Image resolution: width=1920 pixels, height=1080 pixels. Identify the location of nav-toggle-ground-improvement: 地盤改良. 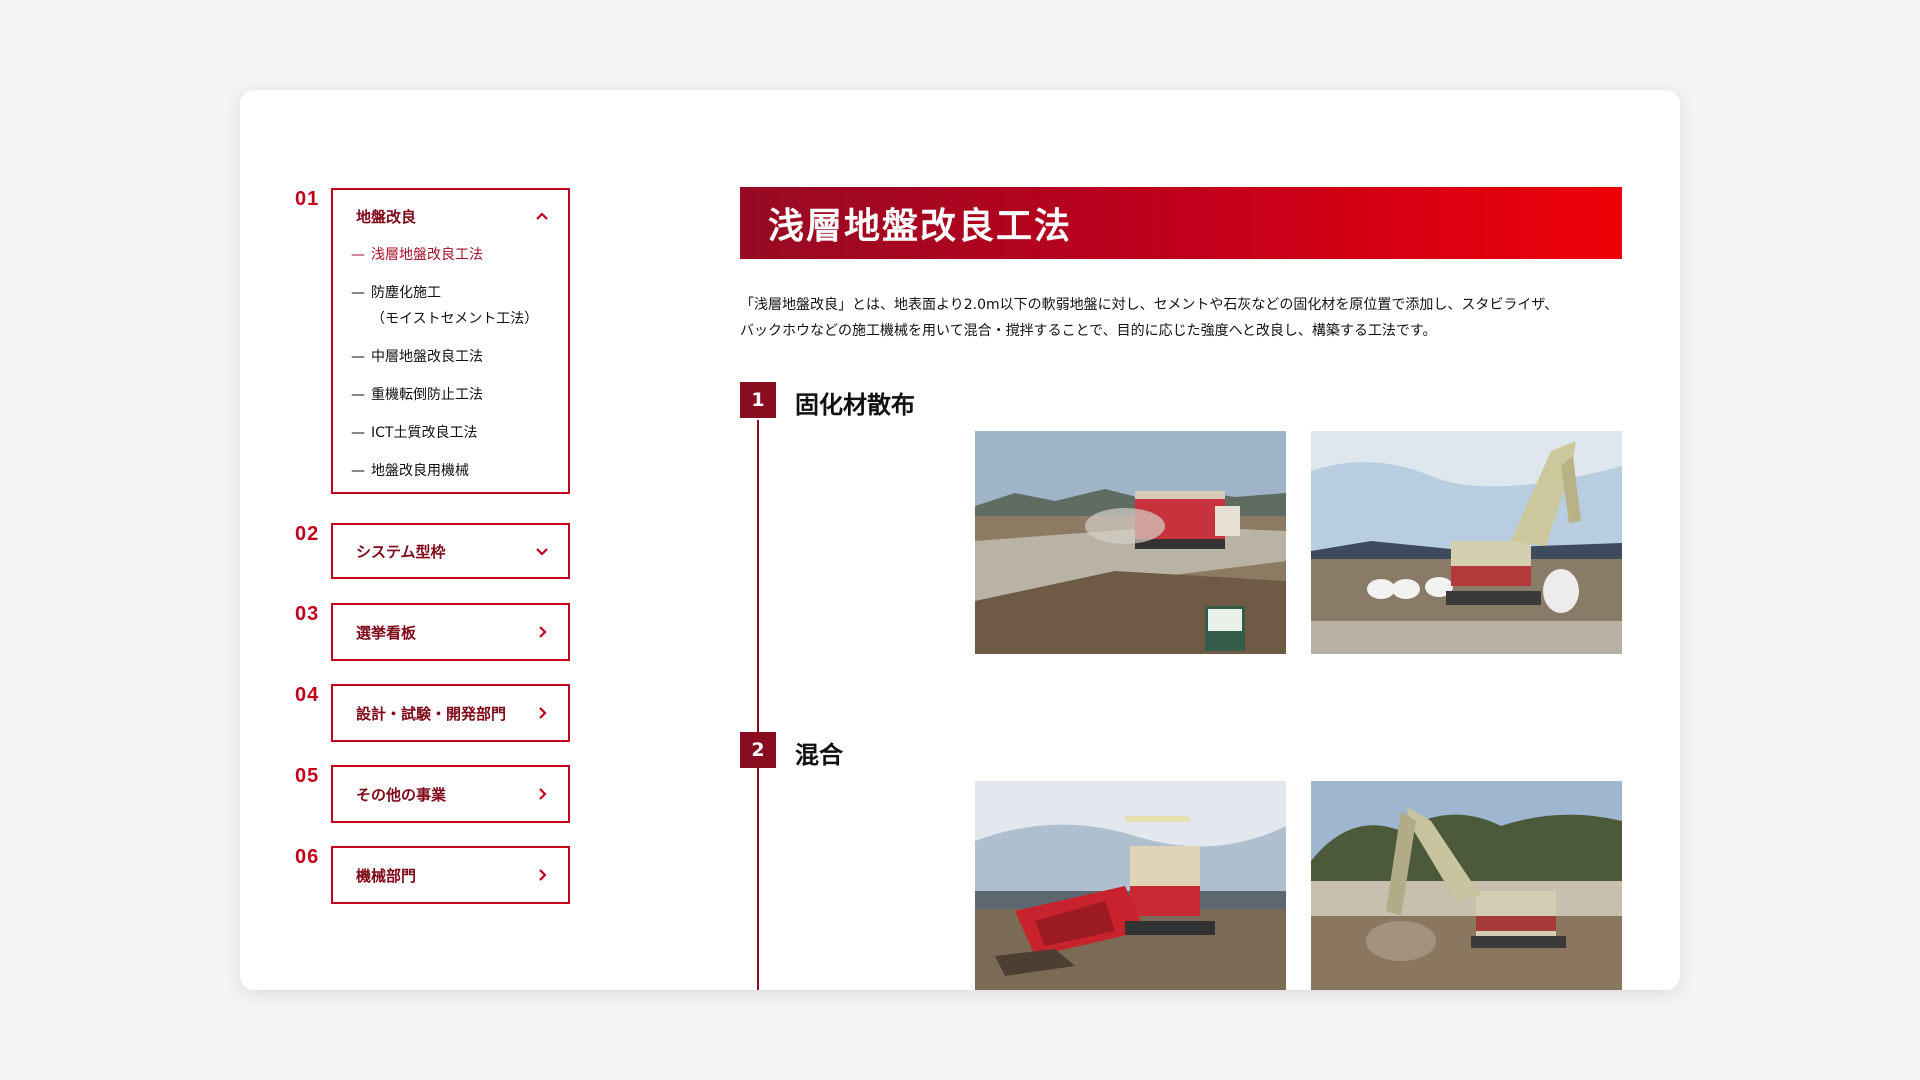
(450, 216).